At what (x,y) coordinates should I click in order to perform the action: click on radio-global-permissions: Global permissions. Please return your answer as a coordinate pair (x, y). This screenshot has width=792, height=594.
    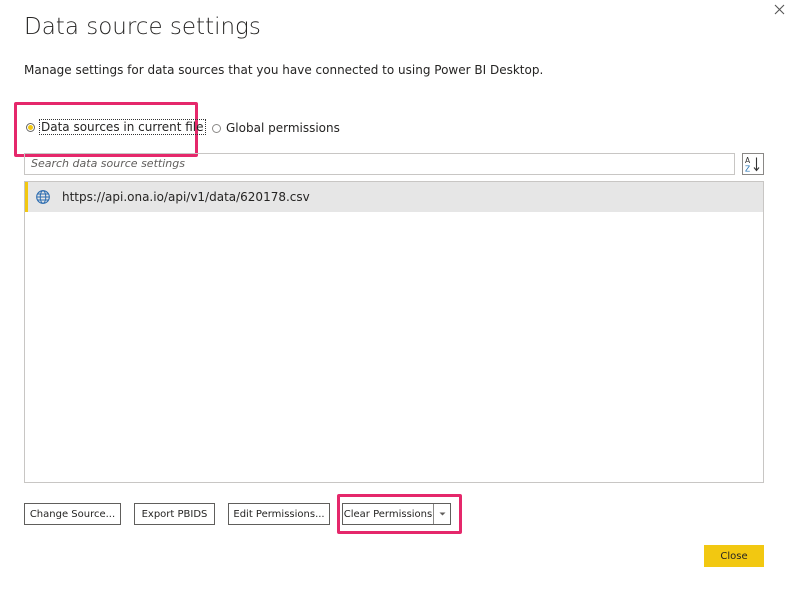
    Looking at the image, I should click on (276, 128).